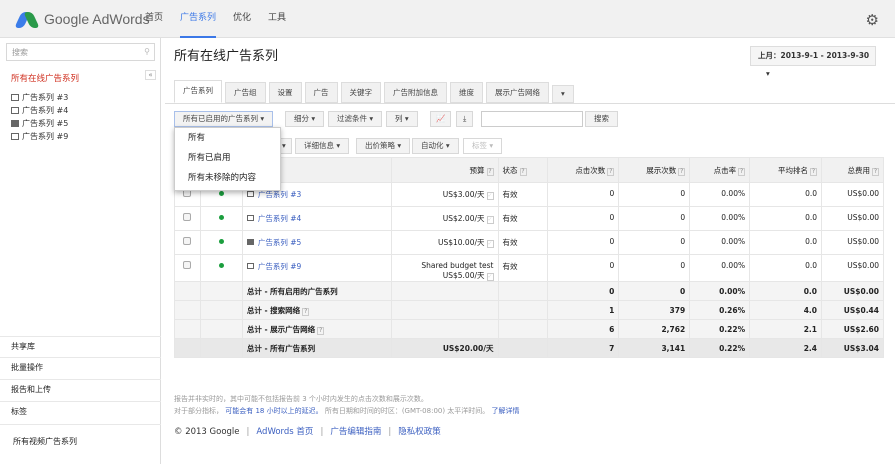  Describe the element at coordinates (80, 388) in the screenshot. I see `sidebar-reports-uploads: 报告和上传` at that location.